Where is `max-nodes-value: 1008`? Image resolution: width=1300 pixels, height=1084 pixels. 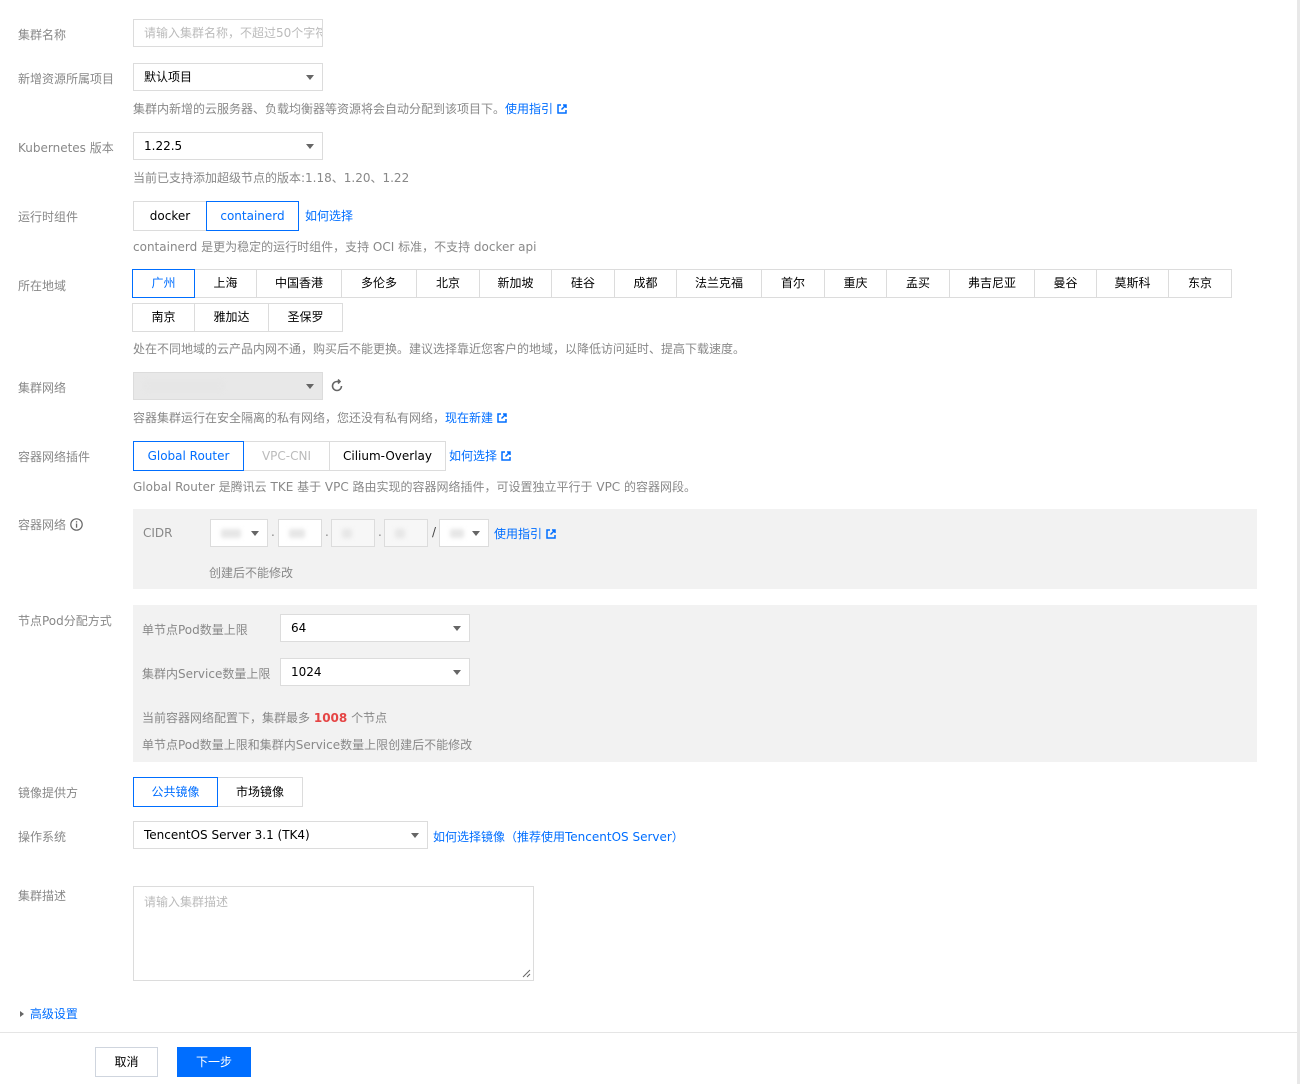
max-nodes-value: 1008 is located at coordinates (330, 718).